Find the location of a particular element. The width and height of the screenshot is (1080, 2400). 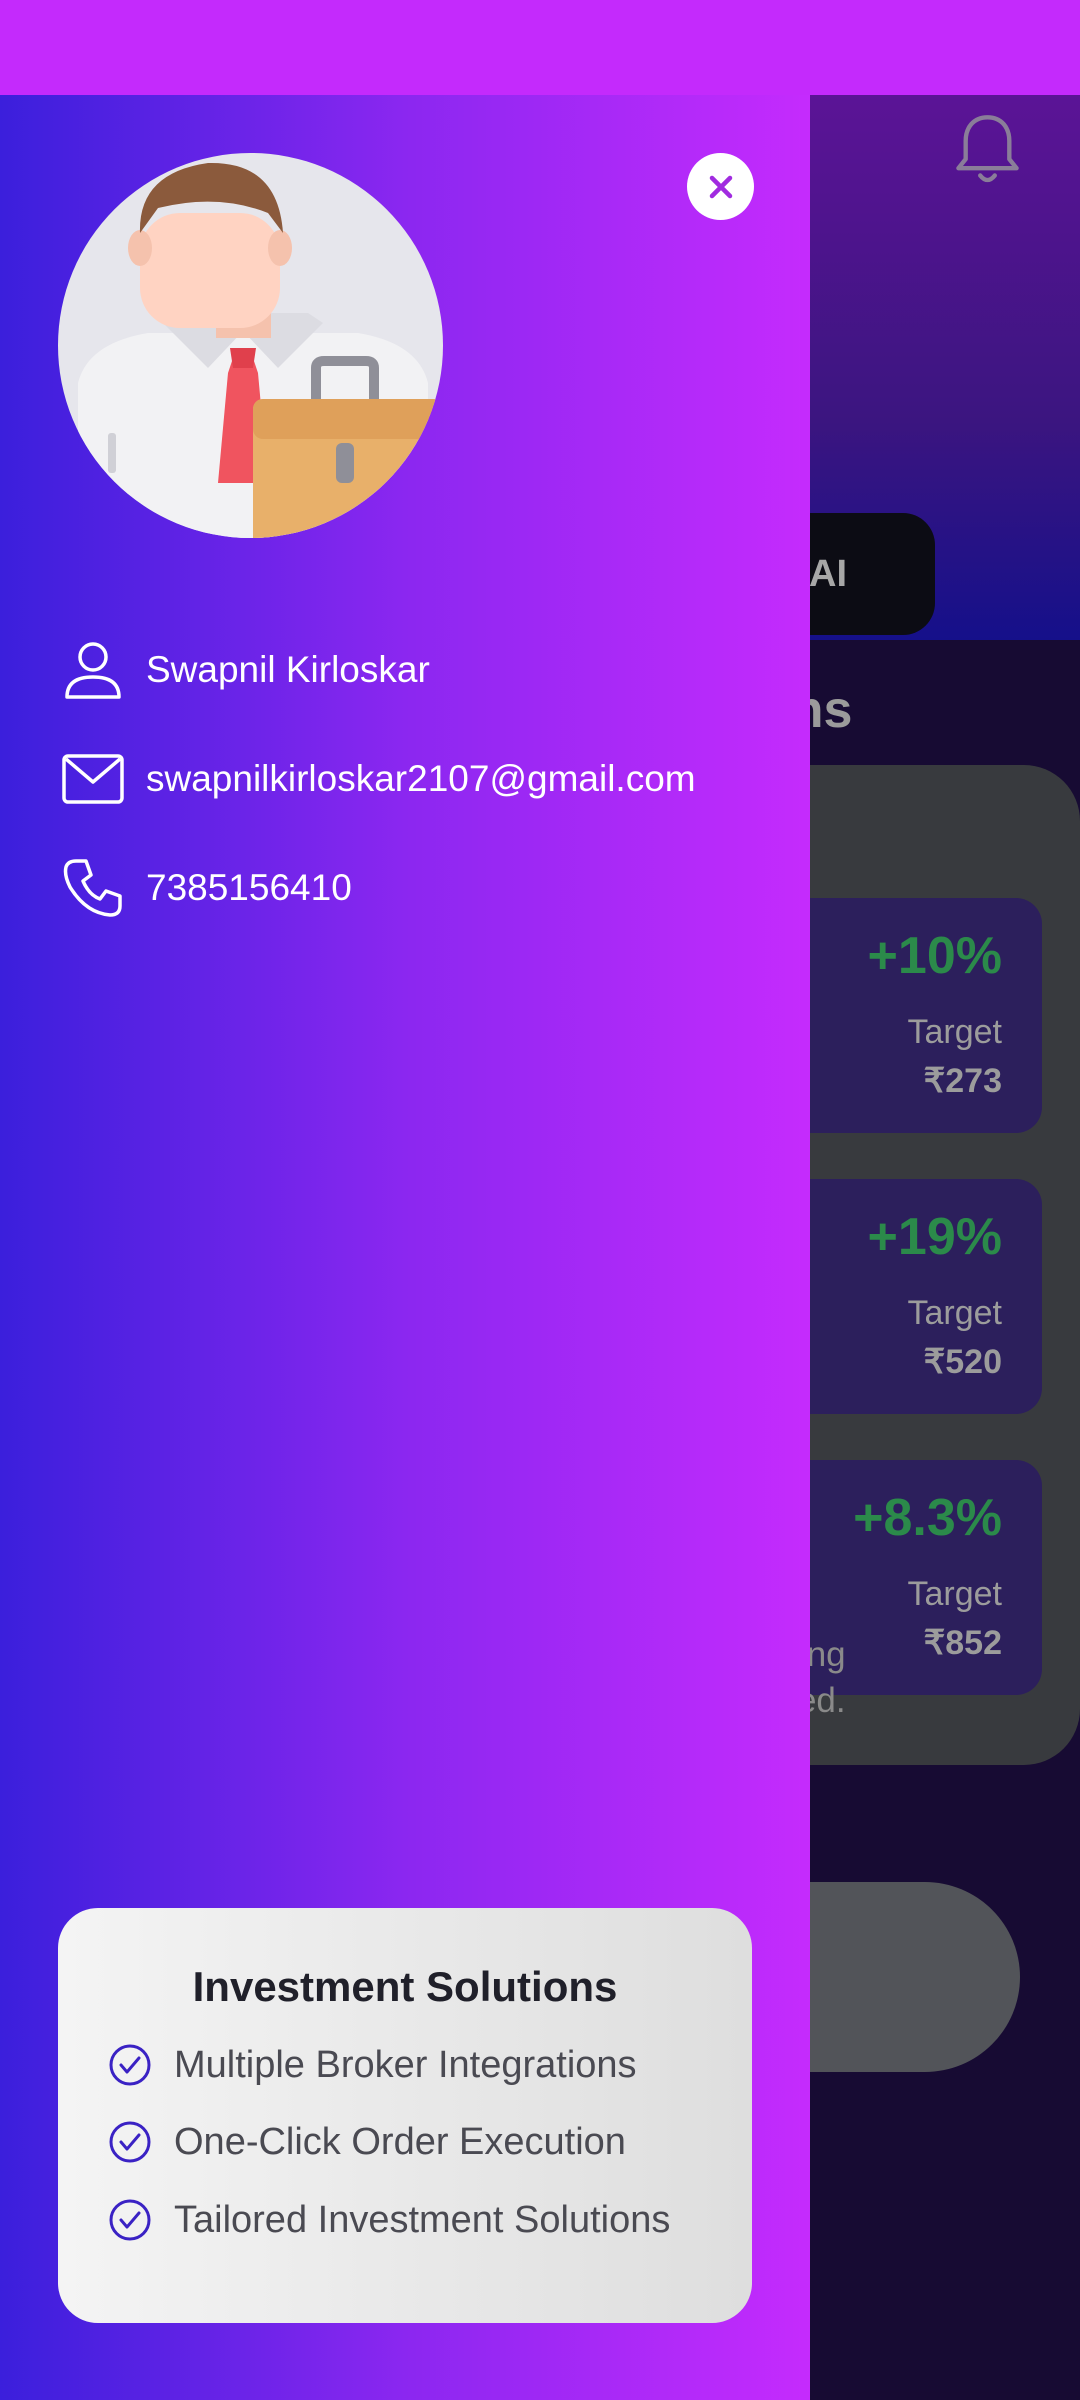

status-bar is located at coordinates (540, 47).